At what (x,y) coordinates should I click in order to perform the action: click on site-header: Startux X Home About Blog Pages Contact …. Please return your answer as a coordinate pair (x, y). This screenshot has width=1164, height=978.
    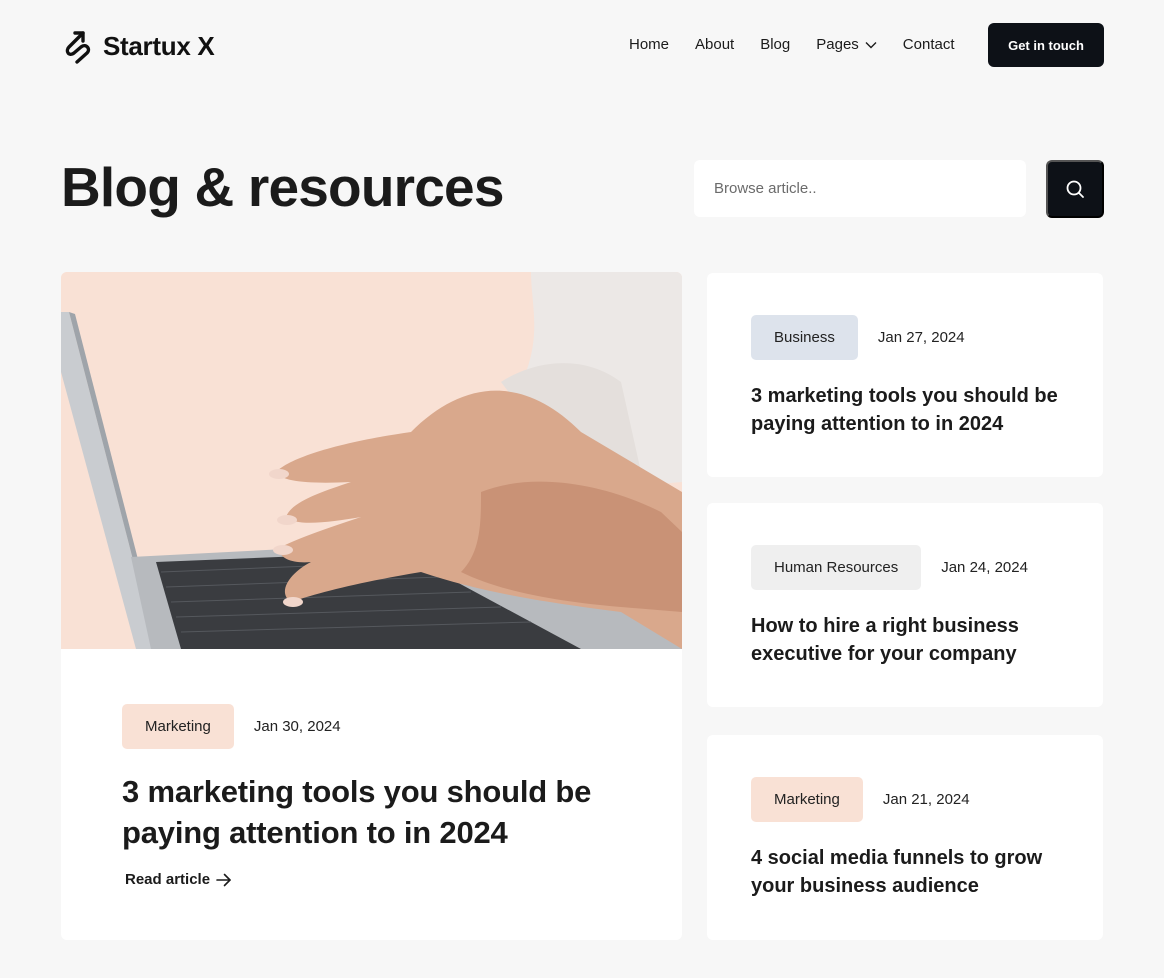
    Looking at the image, I should click on (582, 45).